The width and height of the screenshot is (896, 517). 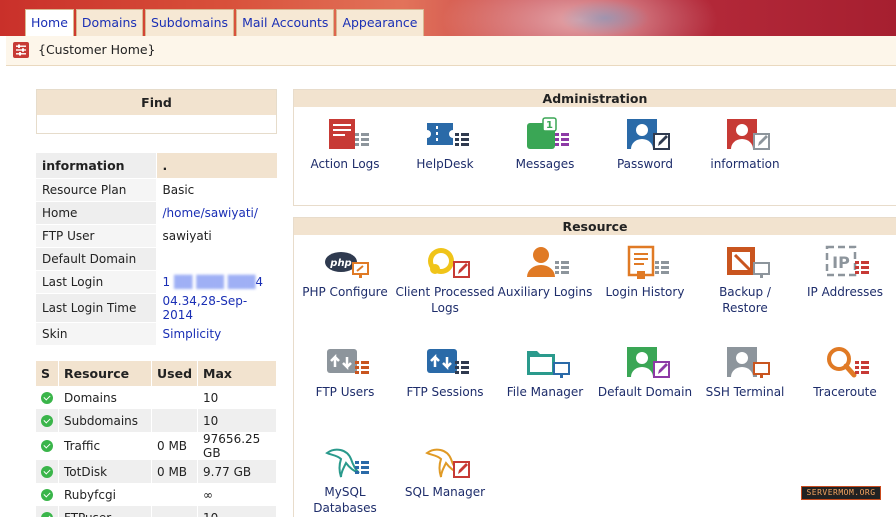 I want to click on sql-manager-button: SQL Manager, so click(x=445, y=472).